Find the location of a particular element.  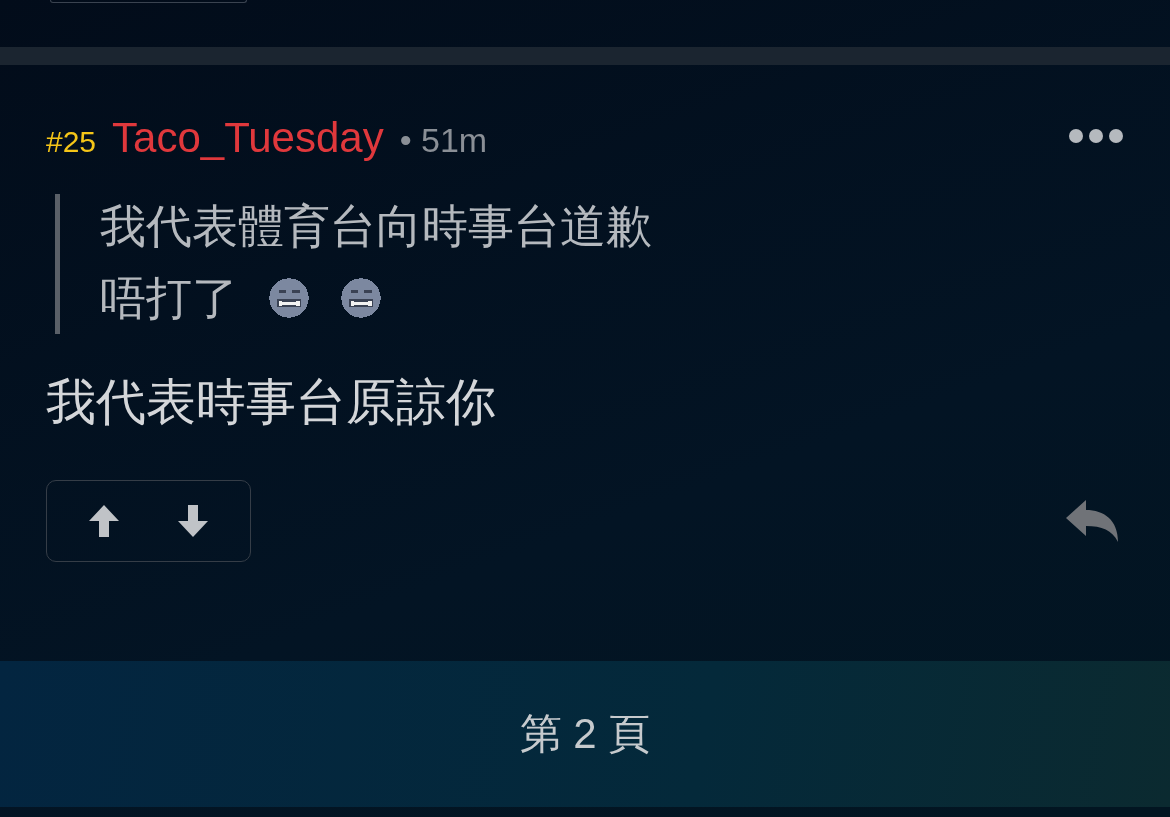

page-label: 第 2 頁 is located at coordinates (585, 734).